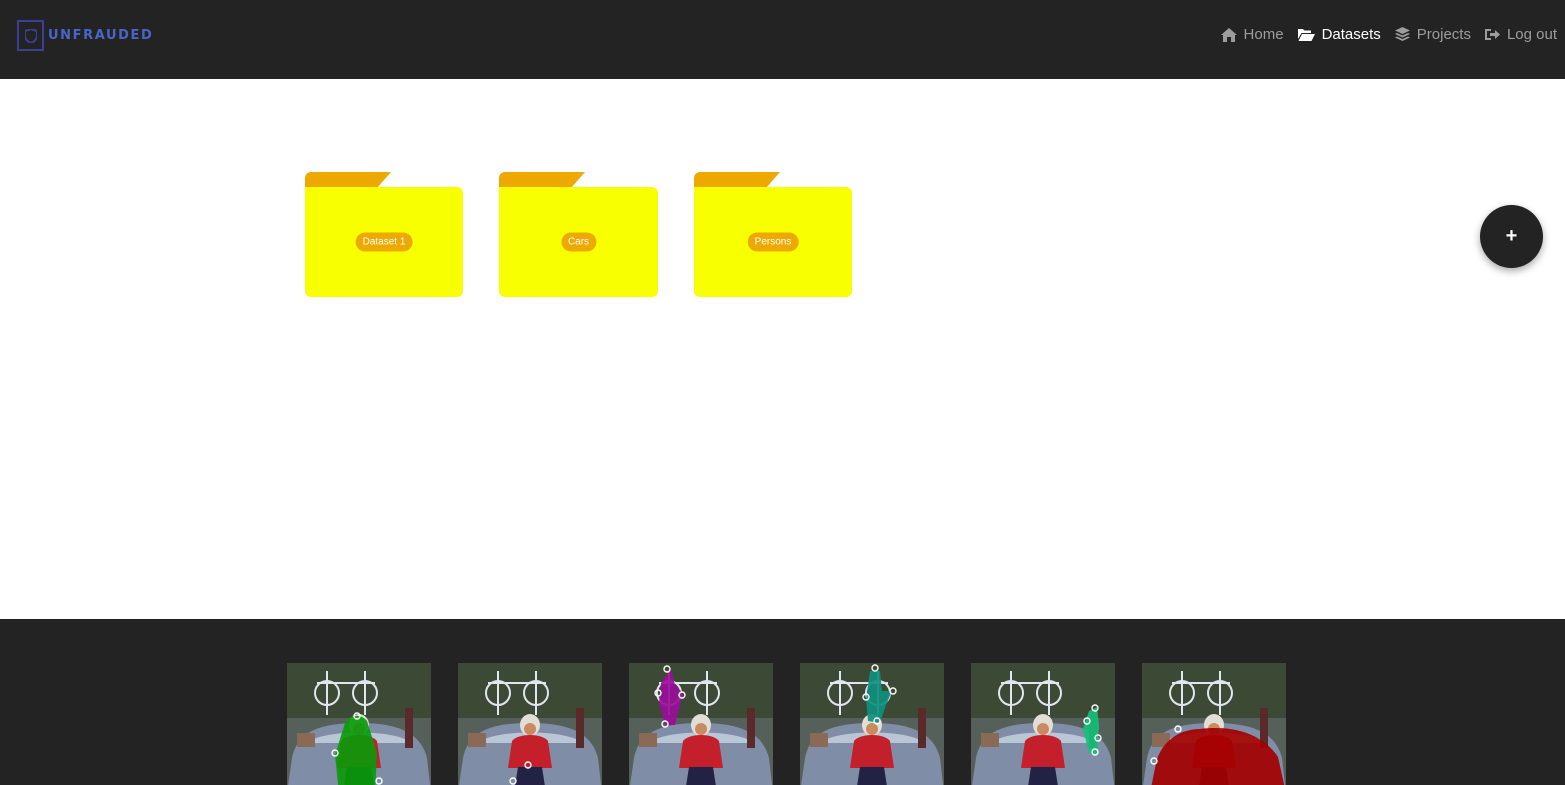 Image resolution: width=1565 pixels, height=785 pixels. I want to click on dataset-folders: Dataset 1 Cars Persons, so click(596, 234).